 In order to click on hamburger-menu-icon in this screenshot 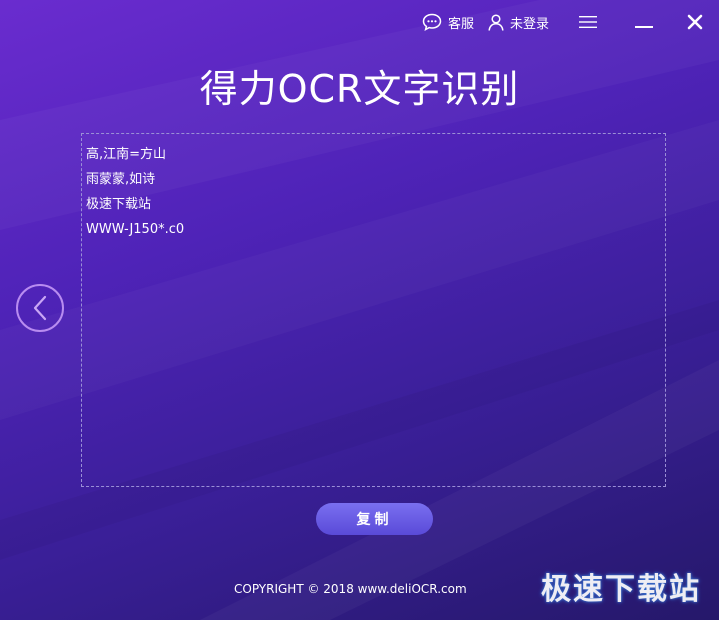, I will do `click(588, 22)`.